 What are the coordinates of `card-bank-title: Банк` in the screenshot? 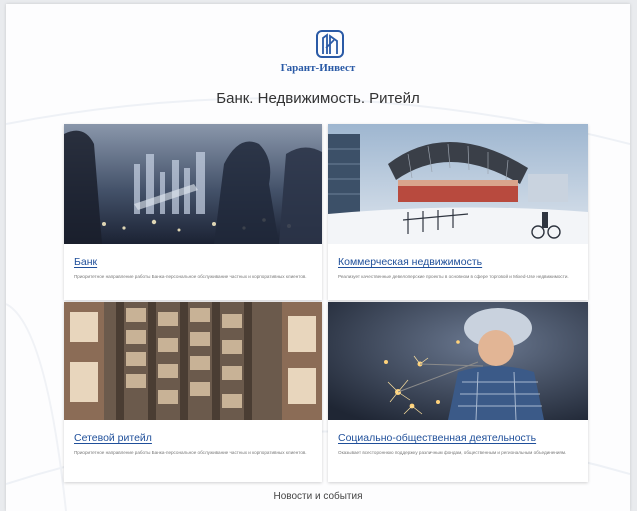 It's located at (85, 262).